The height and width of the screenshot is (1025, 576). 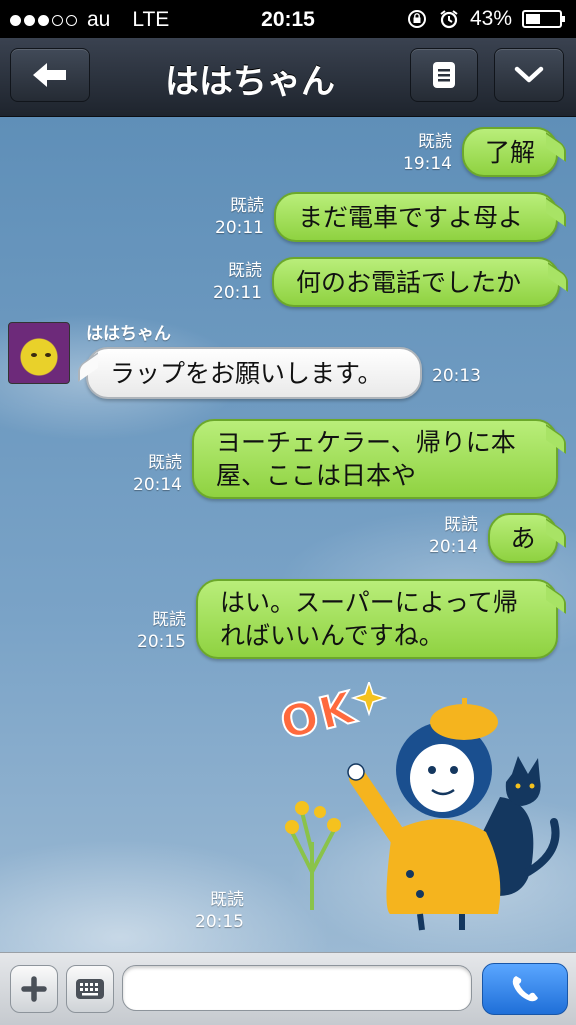 I want to click on message-bubble: まだ電車ですよ母よ, so click(x=416, y=217).